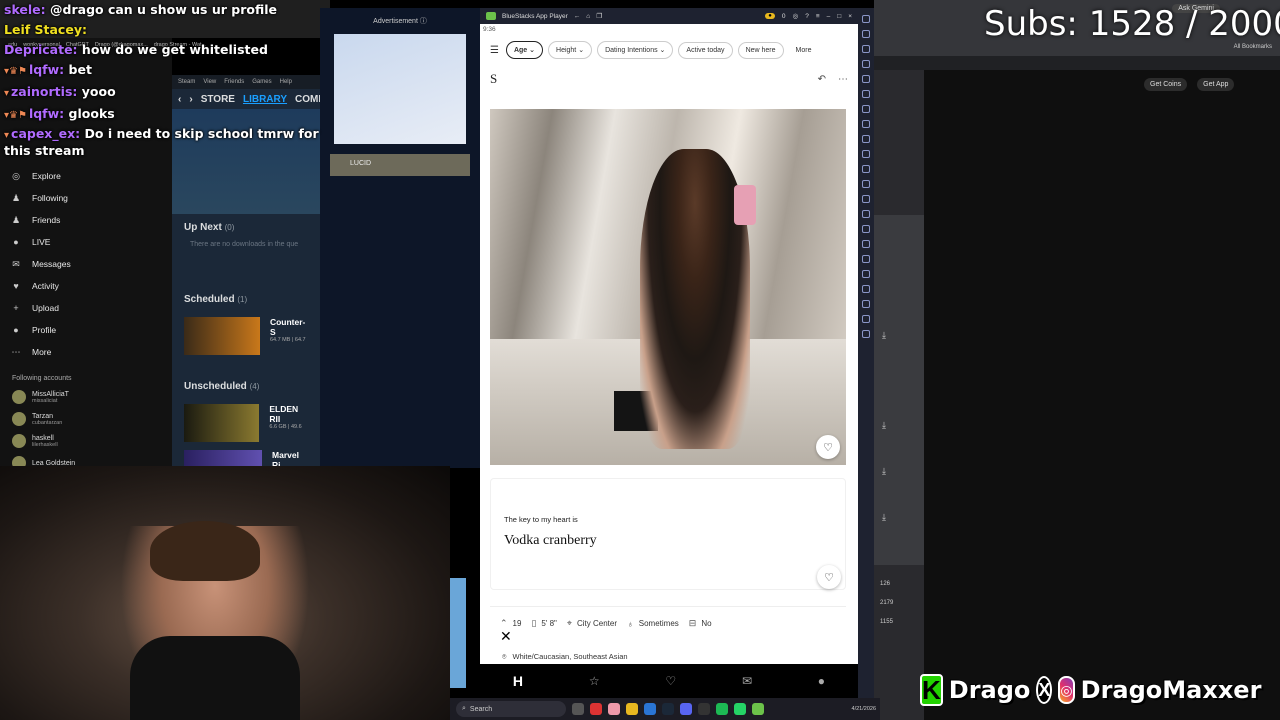 The height and width of the screenshot is (720, 1280). I want to click on like-photo-button: ♡, so click(828, 447).